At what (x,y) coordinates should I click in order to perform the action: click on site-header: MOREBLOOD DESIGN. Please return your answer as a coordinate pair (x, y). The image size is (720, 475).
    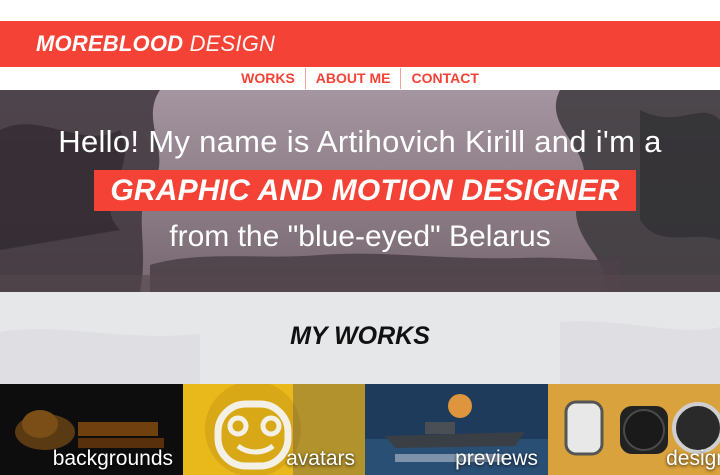
    Looking at the image, I should click on (360, 44).